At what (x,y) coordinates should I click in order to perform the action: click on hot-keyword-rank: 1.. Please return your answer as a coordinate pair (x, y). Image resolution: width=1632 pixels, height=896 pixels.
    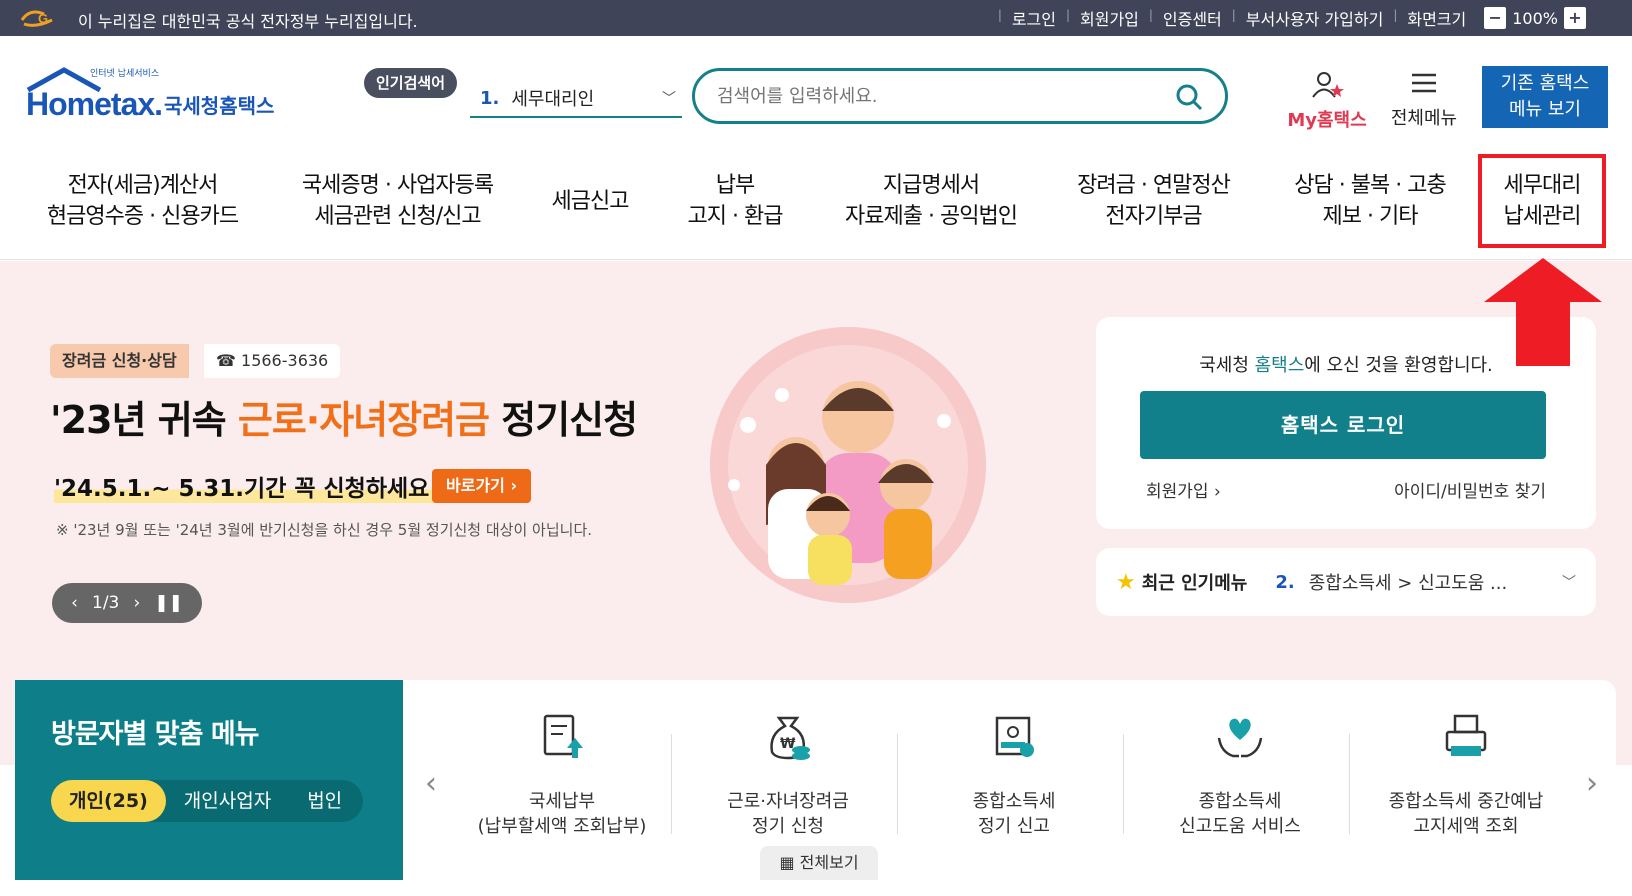
    Looking at the image, I should click on (490, 98).